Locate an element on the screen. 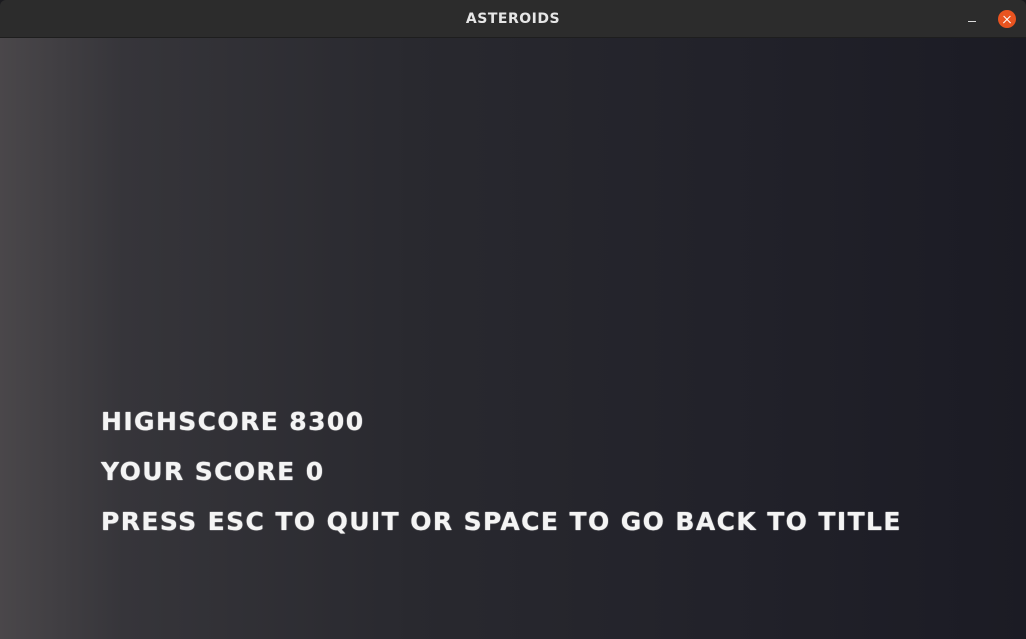 The image size is (1026, 639). highscore-text: HIGHSCORE 8300 is located at coordinates (233, 421).